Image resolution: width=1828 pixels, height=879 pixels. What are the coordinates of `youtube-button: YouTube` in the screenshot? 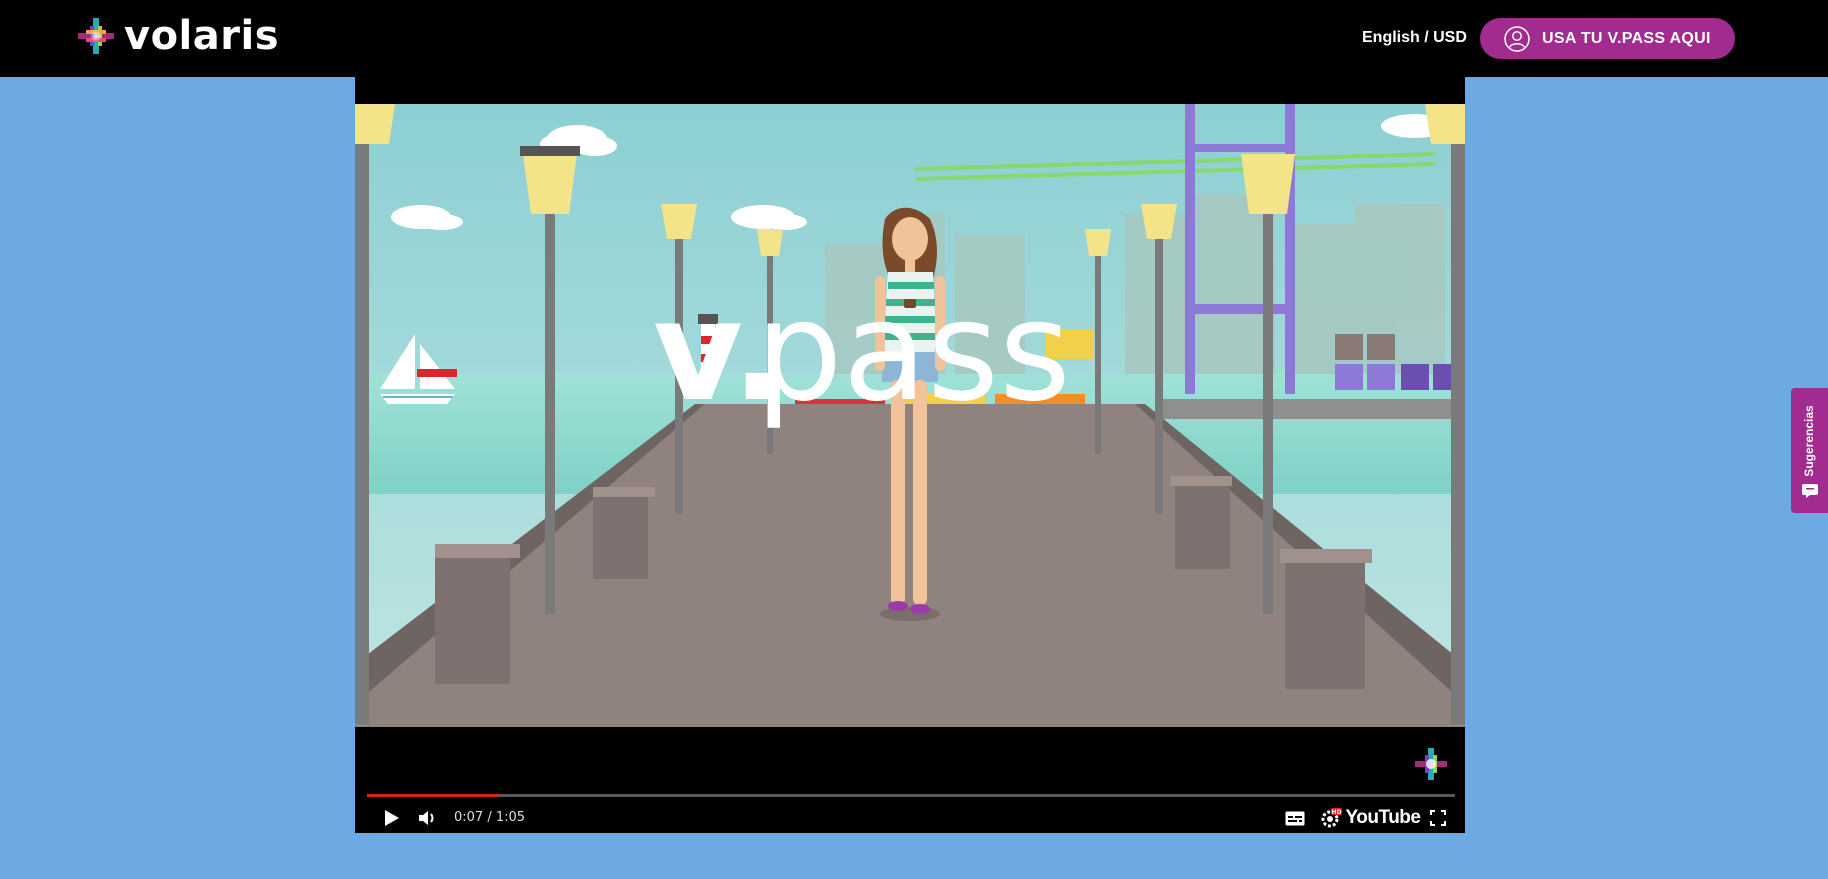 It's located at (1383, 818).